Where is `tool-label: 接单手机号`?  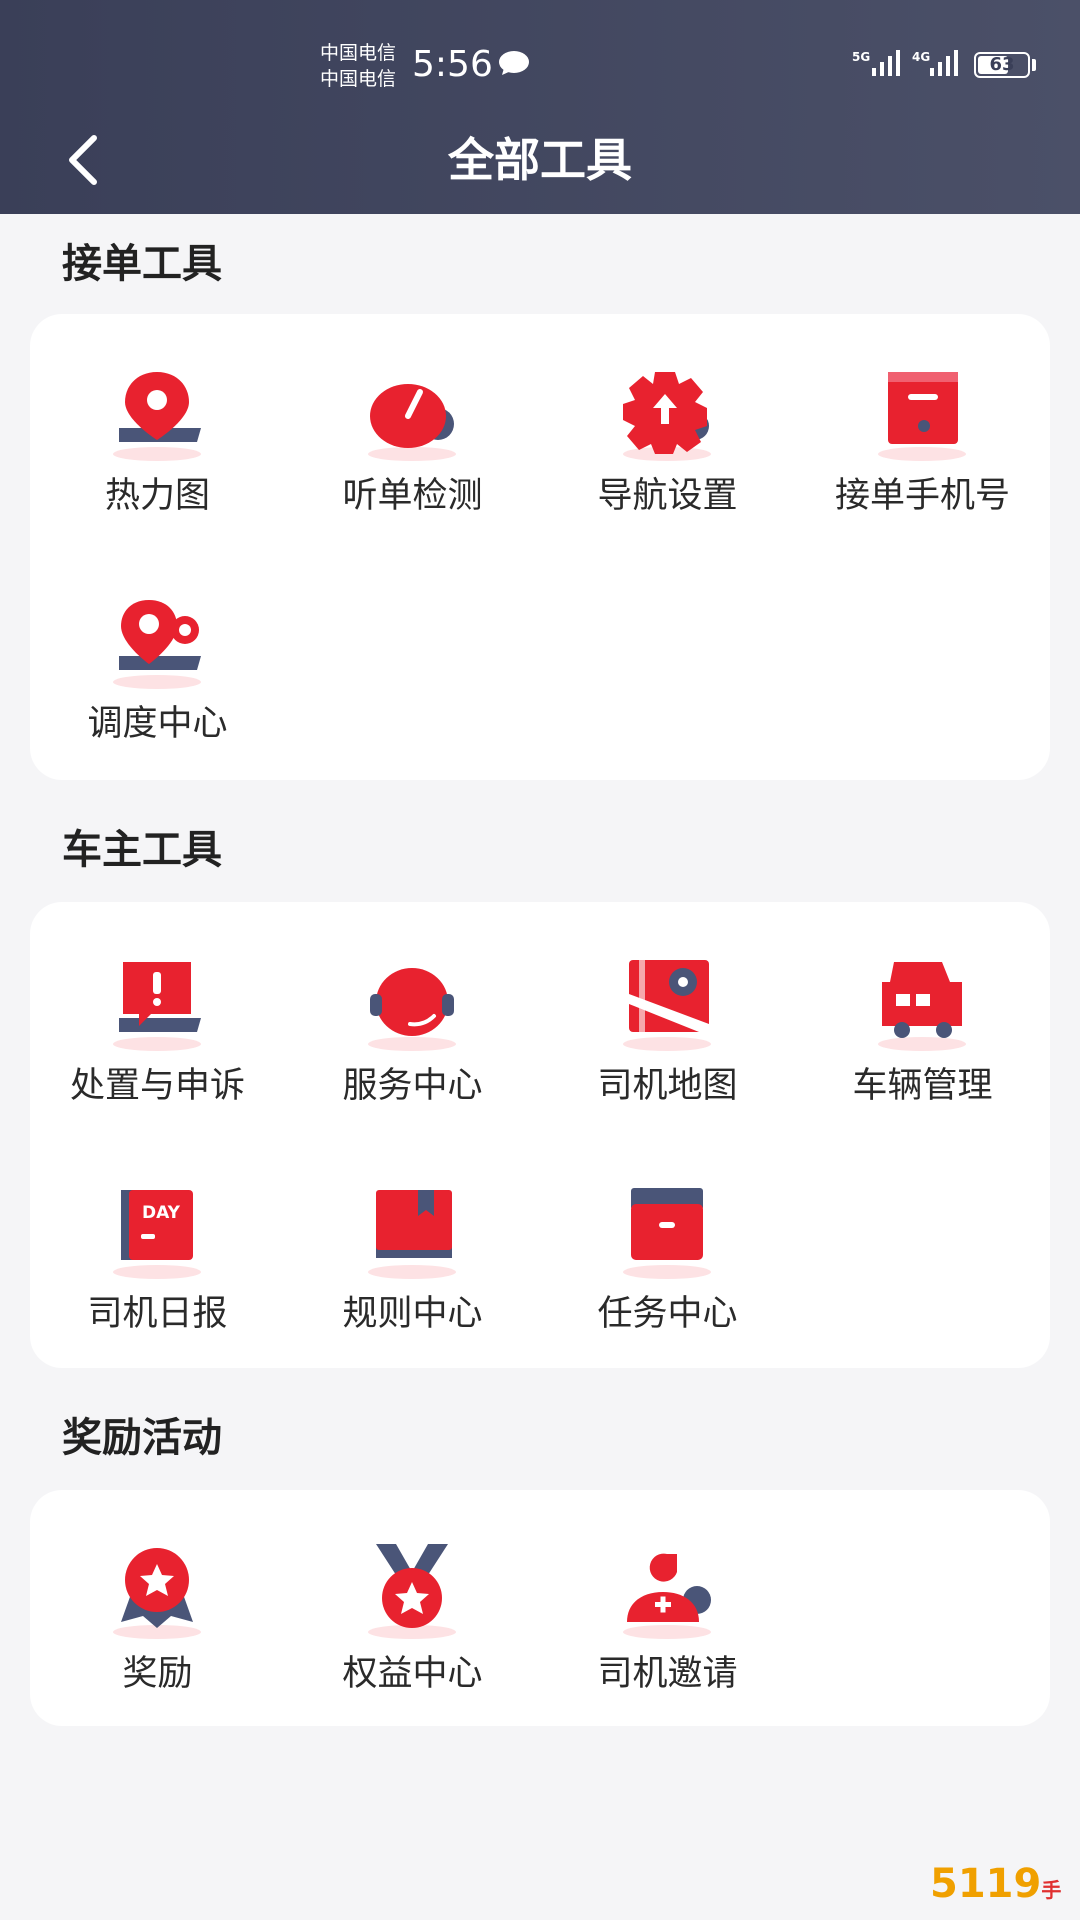 tool-label: 接单手机号 is located at coordinates (922, 496).